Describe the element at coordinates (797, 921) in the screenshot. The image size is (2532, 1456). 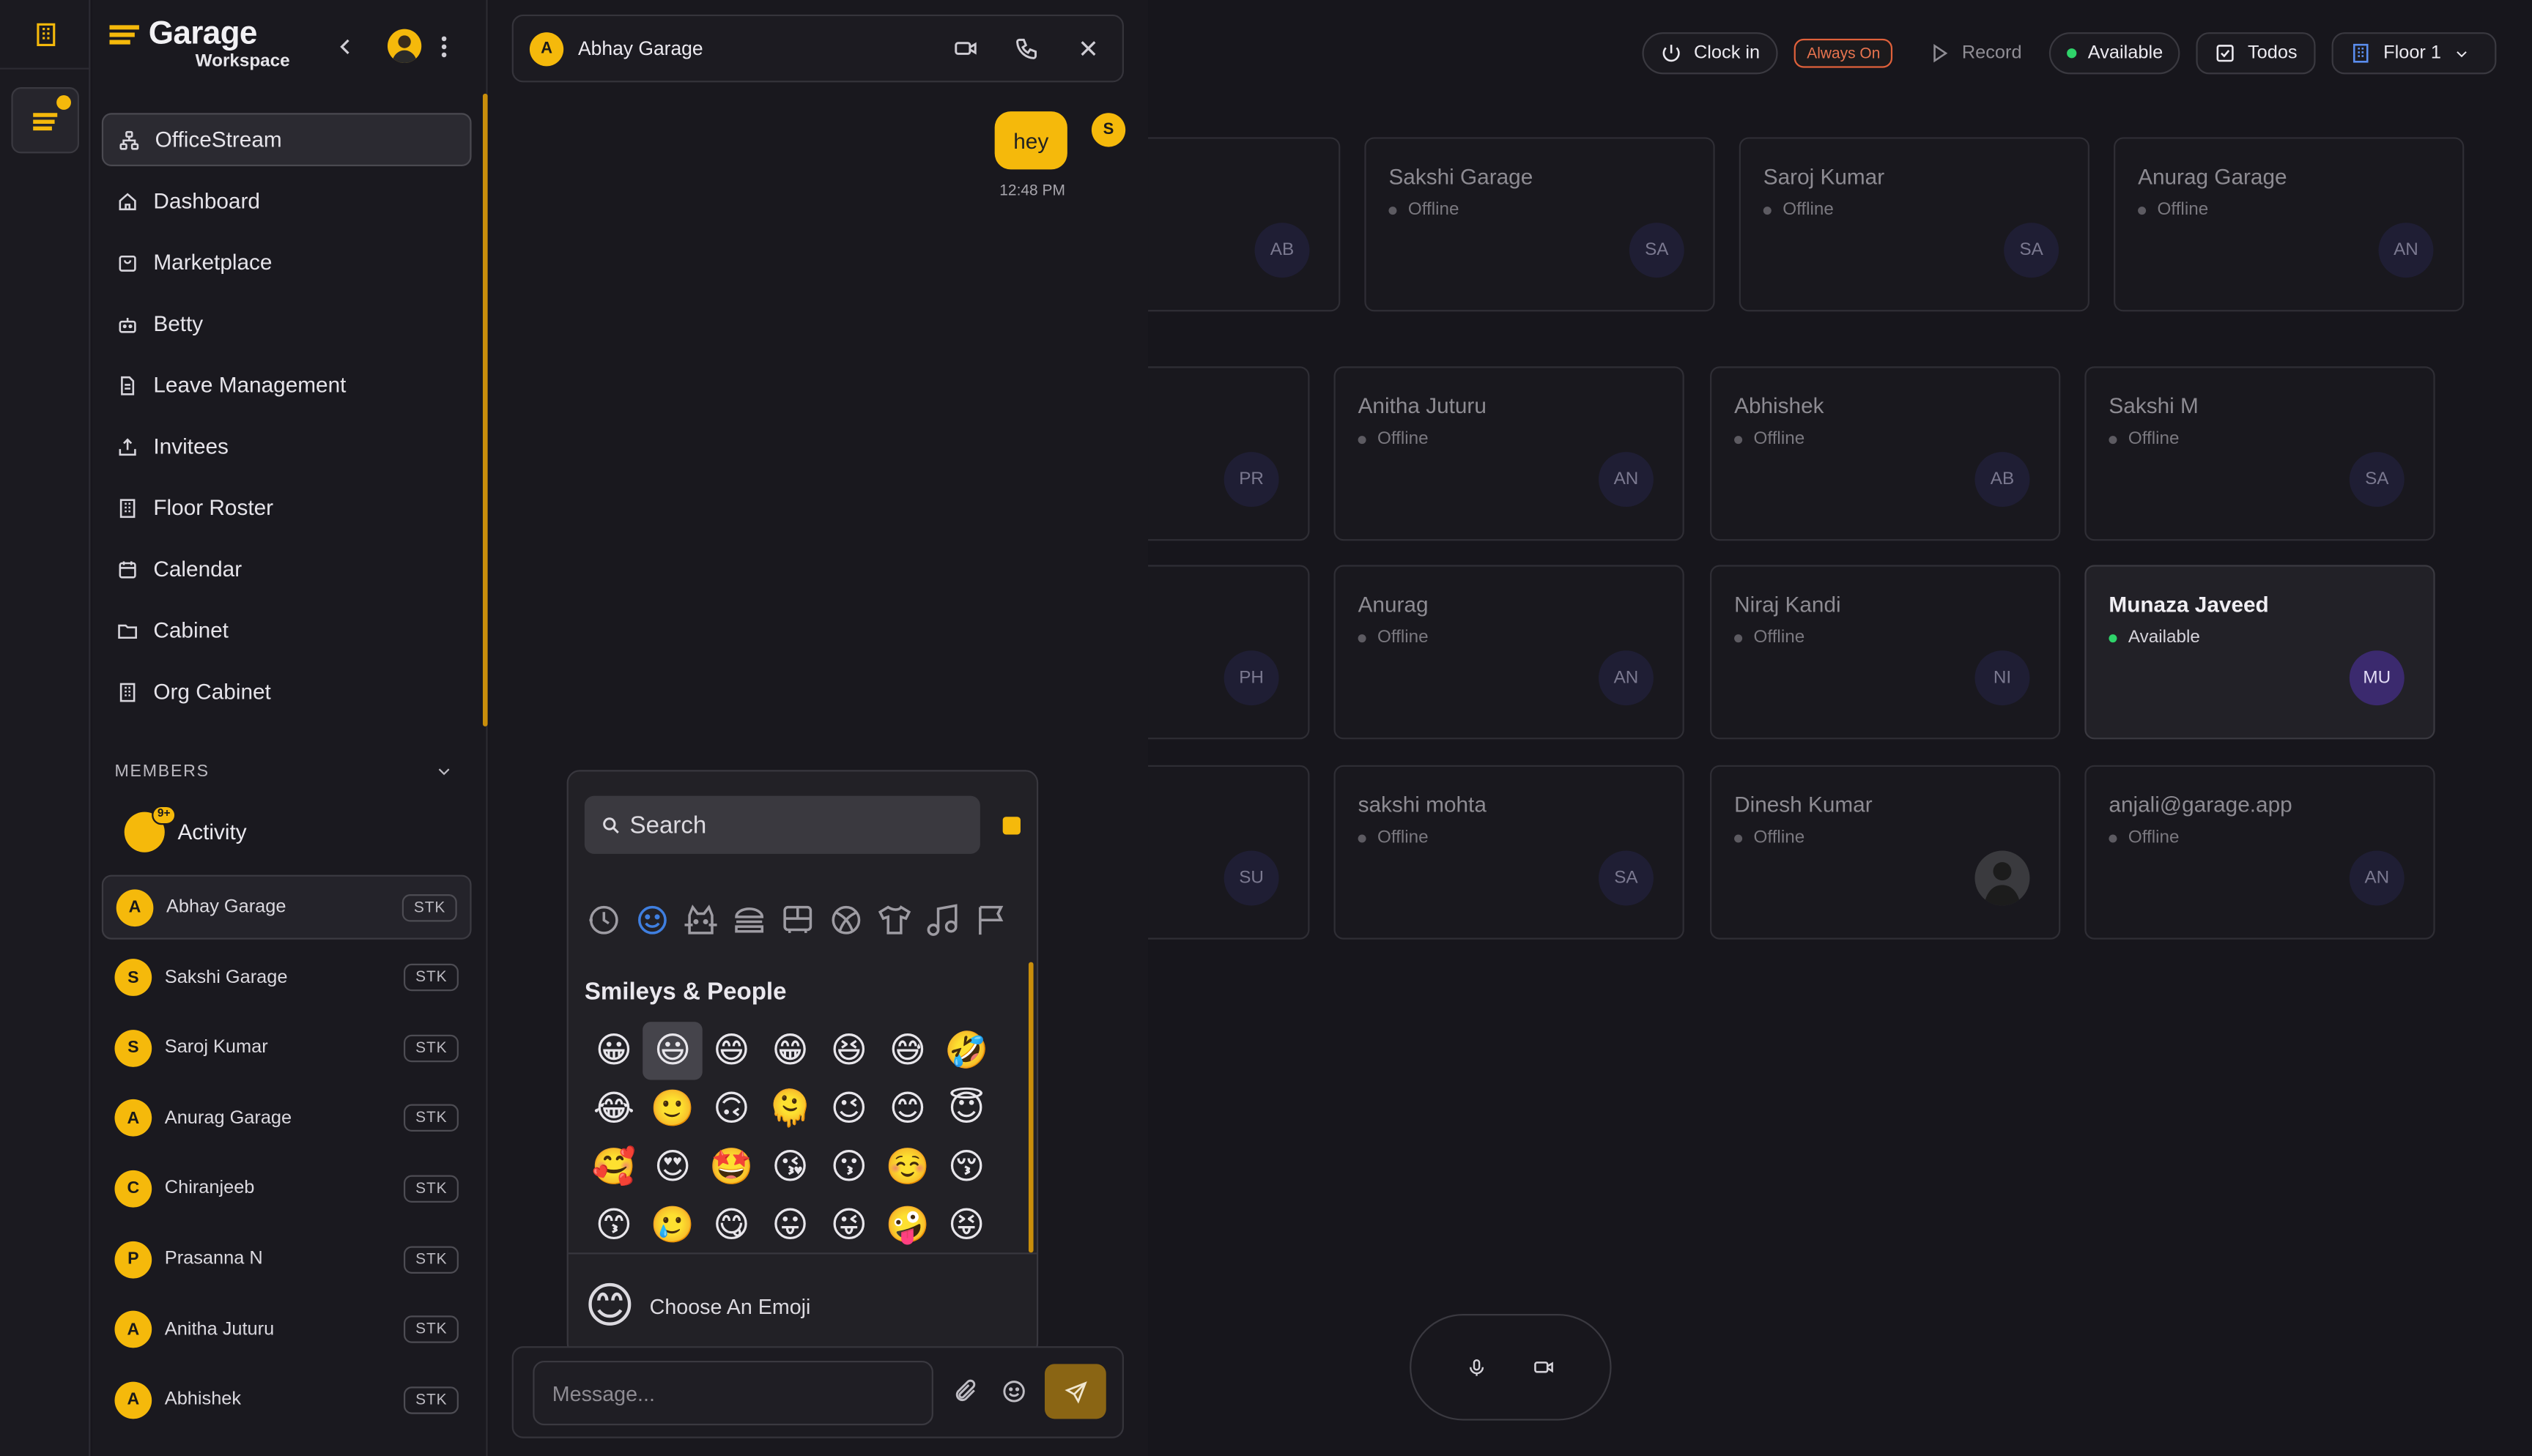
I see `bus-icon` at that location.